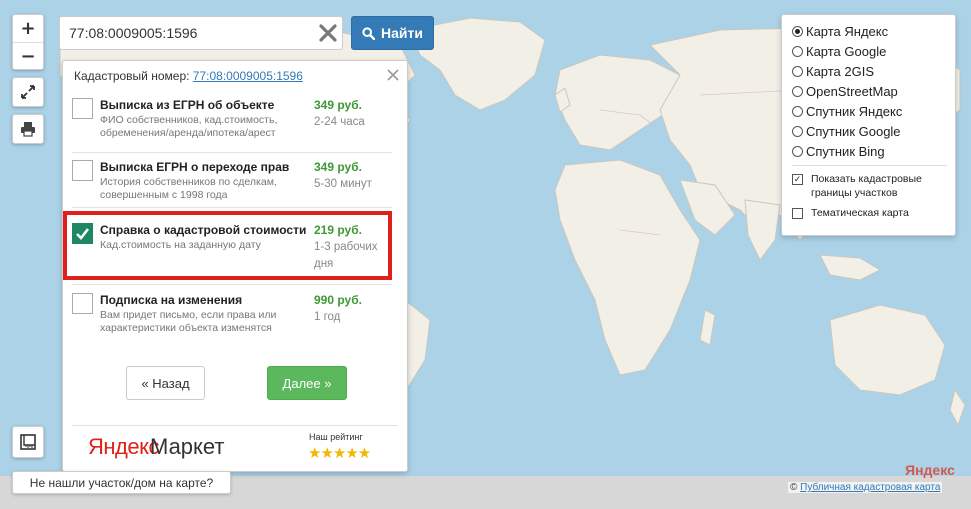 Image resolution: width=971 pixels, height=509 pixels. What do you see at coordinates (307, 383) in the screenshot?
I see `next-button: Далее »` at bounding box center [307, 383].